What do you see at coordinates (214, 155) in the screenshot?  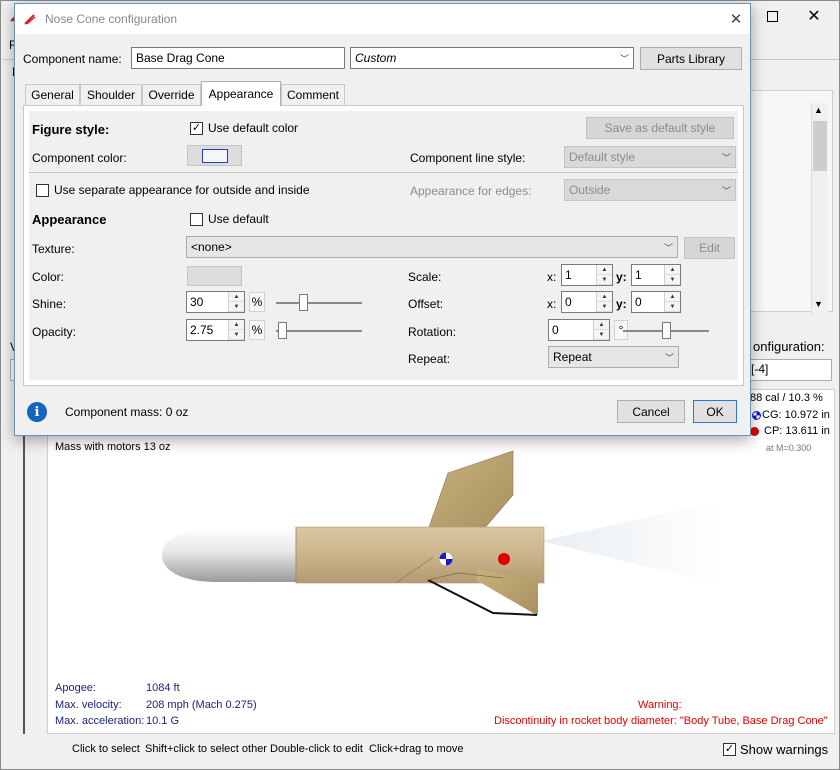 I see `component-color-button` at bounding box center [214, 155].